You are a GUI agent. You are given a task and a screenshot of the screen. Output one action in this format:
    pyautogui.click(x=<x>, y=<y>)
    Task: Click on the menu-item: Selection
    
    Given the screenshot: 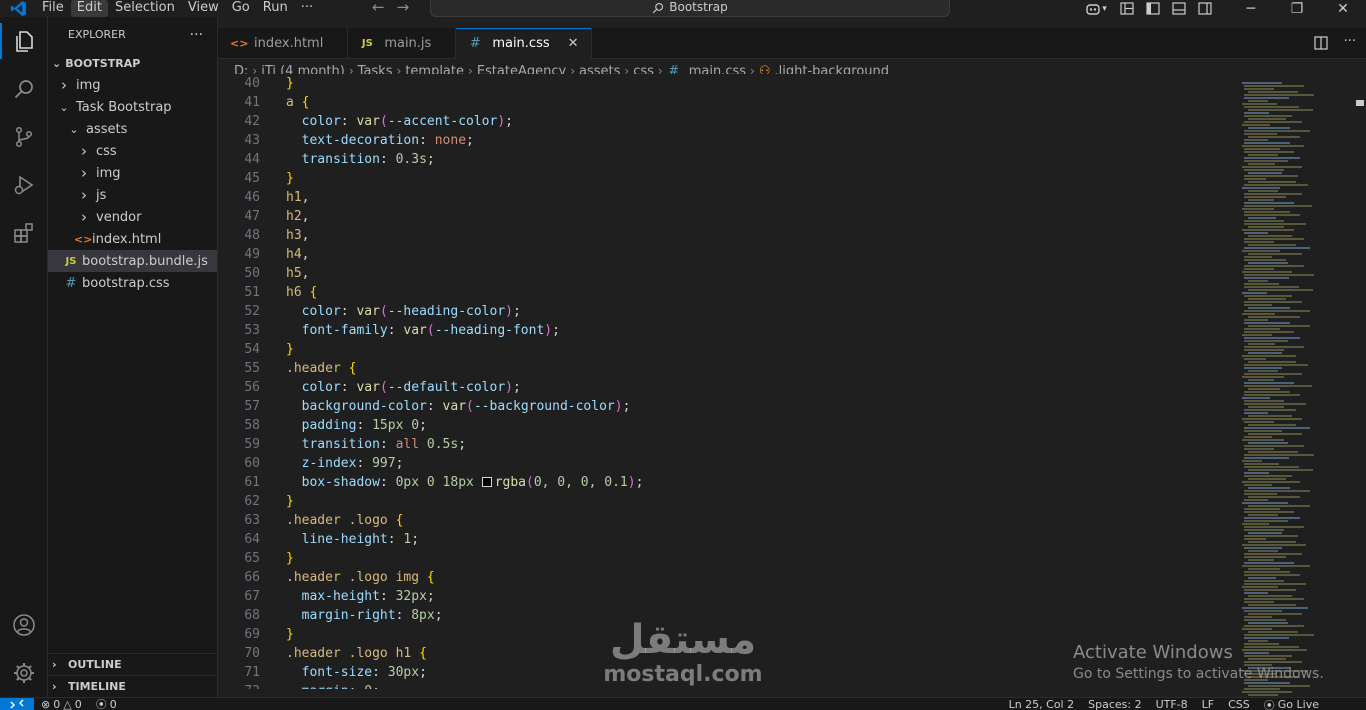 What is the action you would take?
    pyautogui.click(x=145, y=8)
    